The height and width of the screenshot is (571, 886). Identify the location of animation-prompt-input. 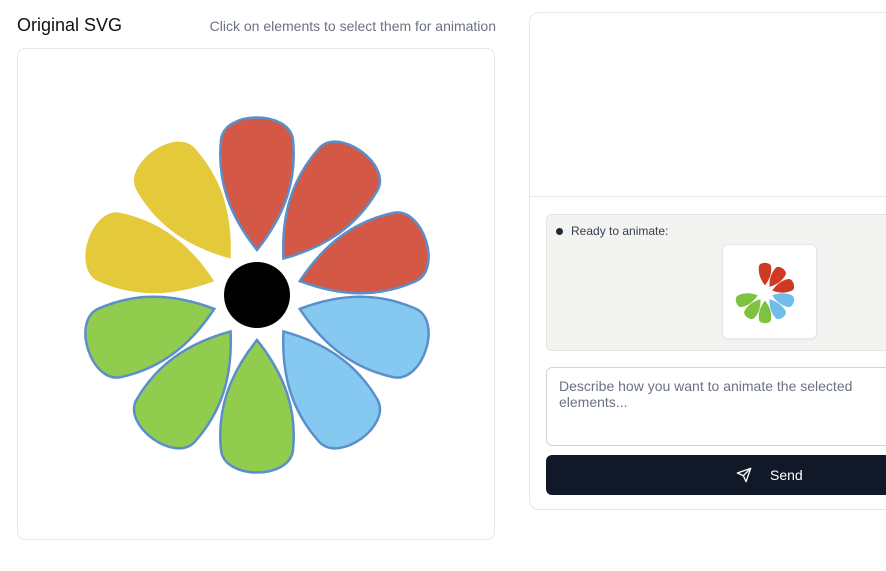
(716, 406).